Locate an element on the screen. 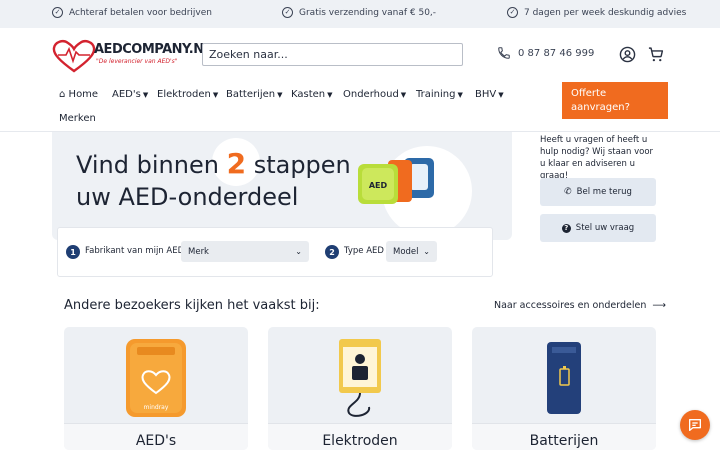  cart-icon is located at coordinates (656, 53).